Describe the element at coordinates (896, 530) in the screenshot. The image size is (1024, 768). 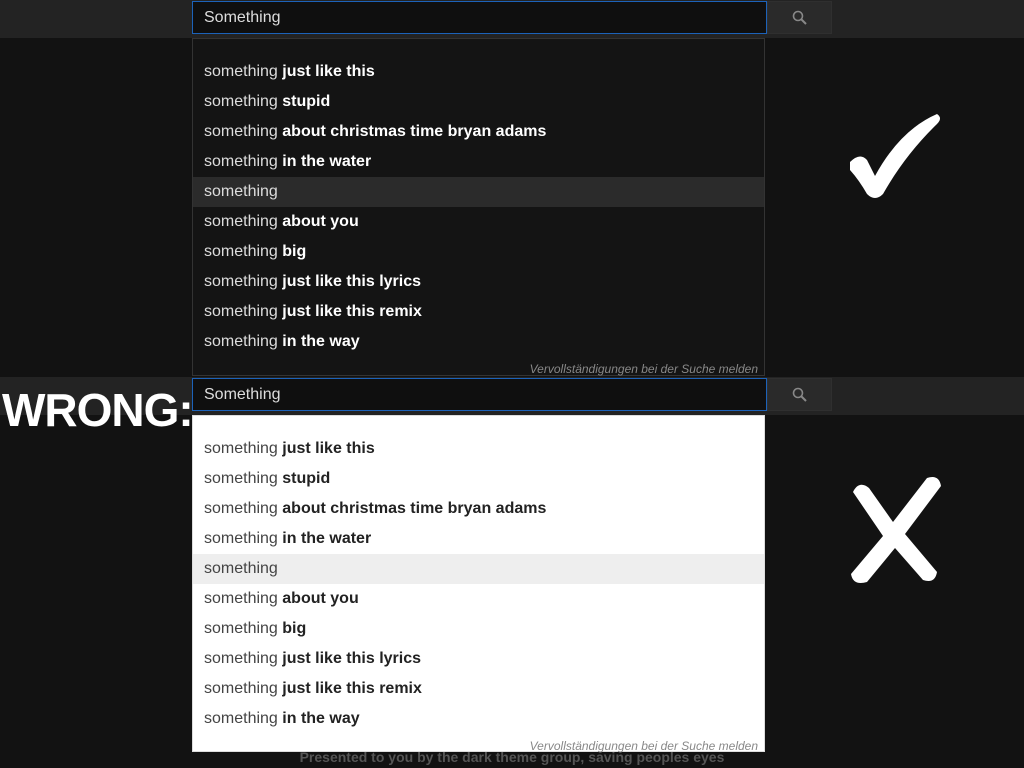
I see `cross-icon` at that location.